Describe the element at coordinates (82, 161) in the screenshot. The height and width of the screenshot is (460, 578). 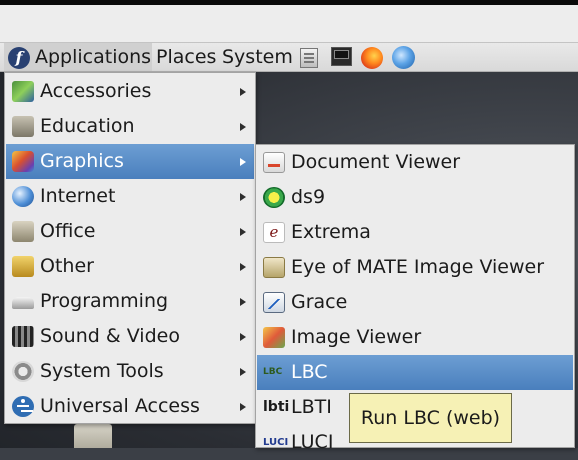
I see `menu-item-label: Graphics` at that location.